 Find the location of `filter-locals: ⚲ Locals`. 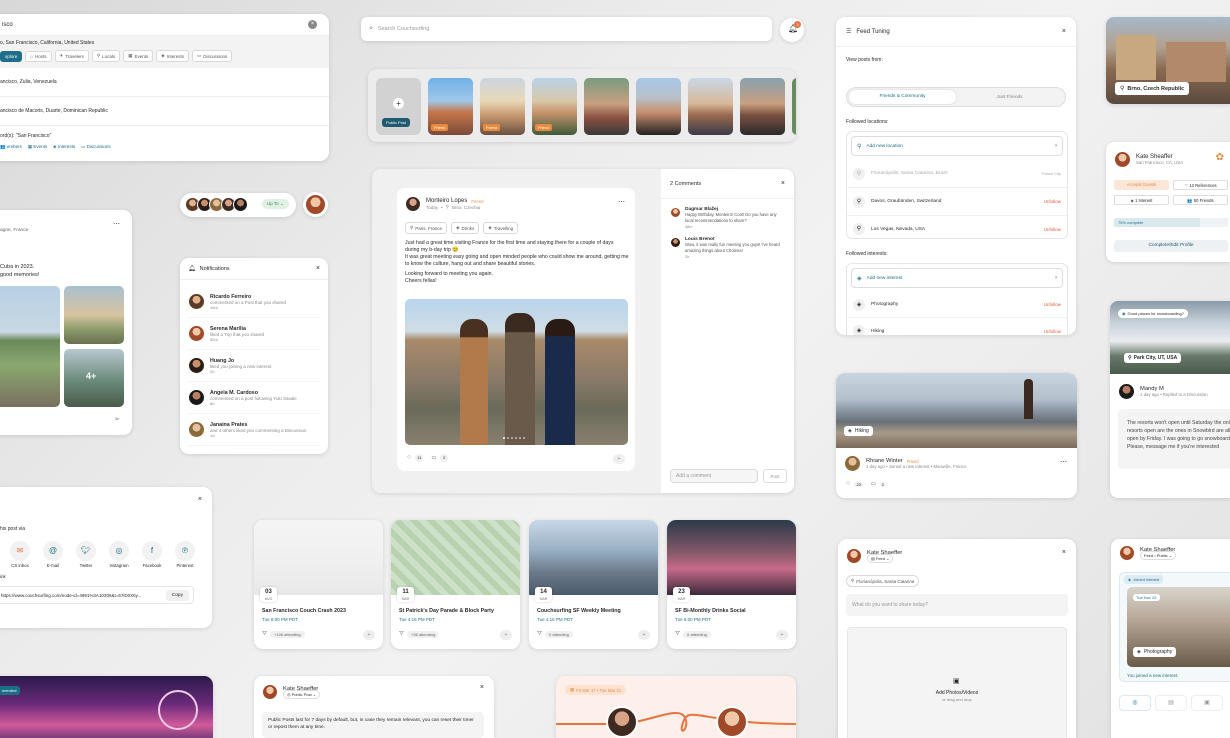

filter-locals: ⚲ Locals is located at coordinates (106, 56).